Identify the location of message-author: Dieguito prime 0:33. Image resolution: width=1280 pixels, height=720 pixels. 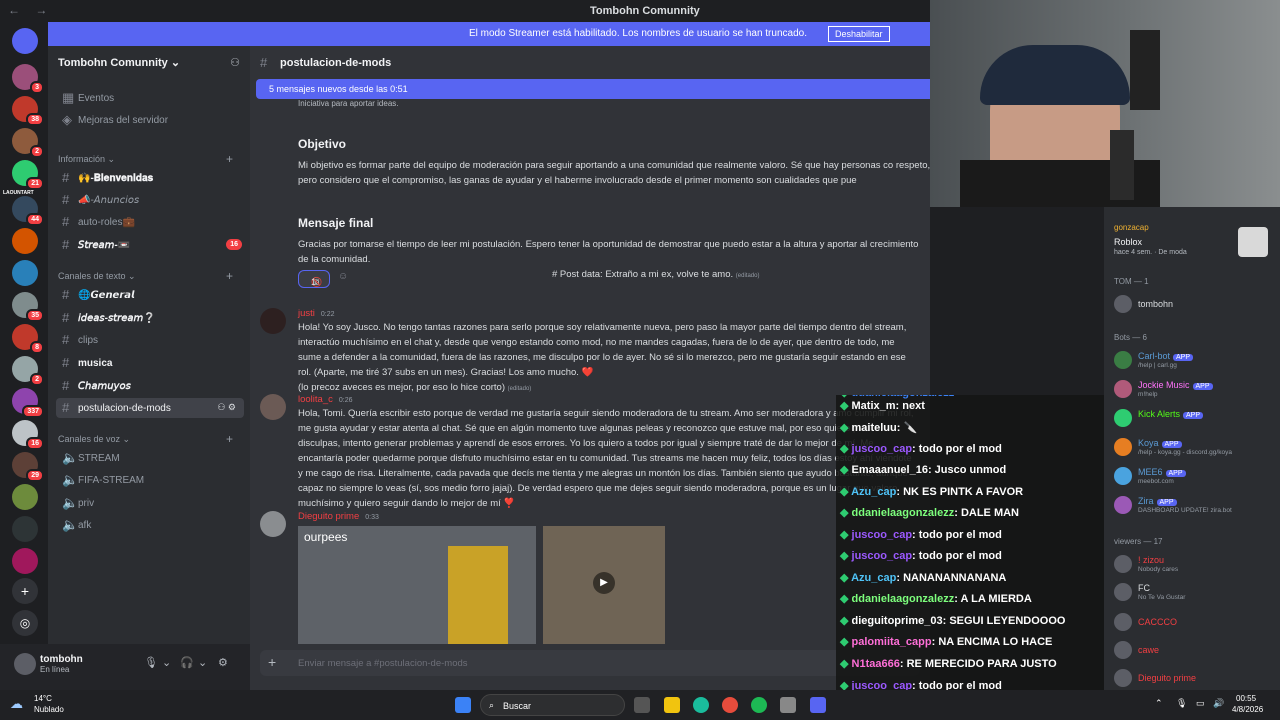
(338, 516).